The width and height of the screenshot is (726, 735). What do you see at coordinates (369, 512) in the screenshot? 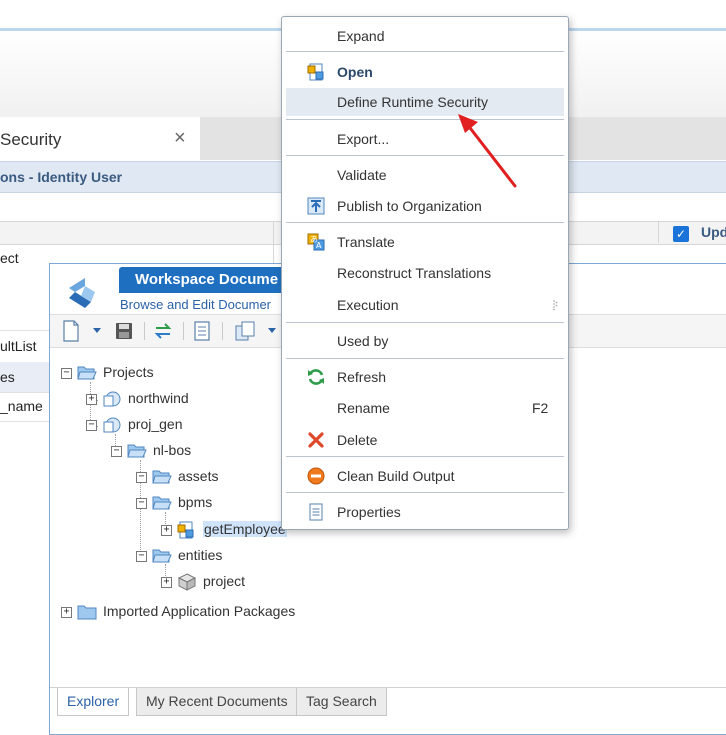
I see `menu-item-label: Properties` at bounding box center [369, 512].